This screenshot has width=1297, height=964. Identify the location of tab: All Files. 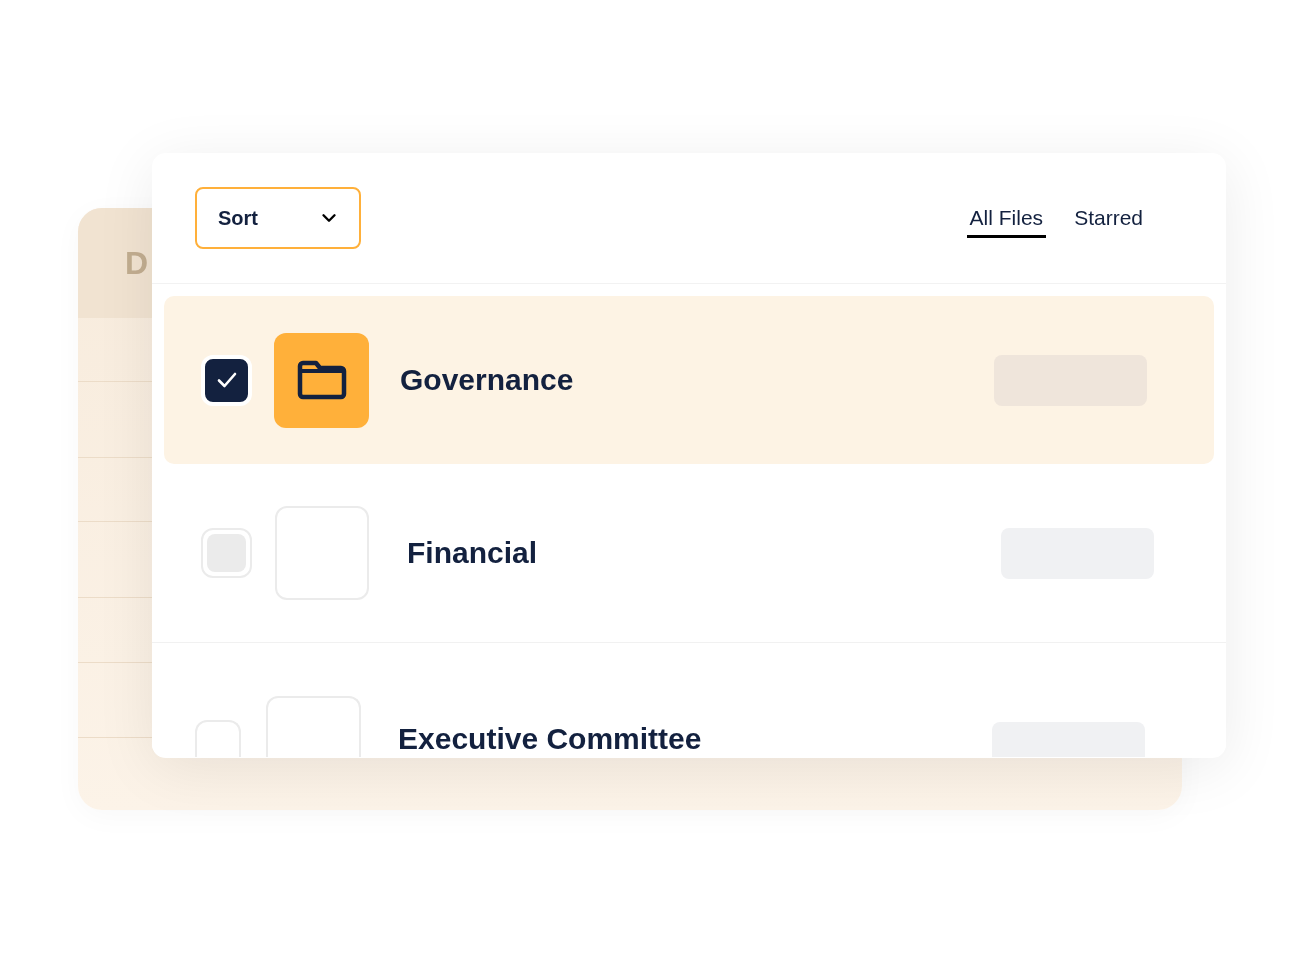
(1006, 218).